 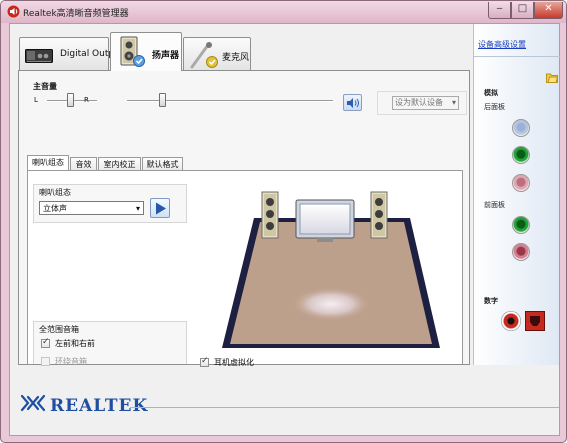 I want to click on volume-slider-track, so click(x=230, y=101).